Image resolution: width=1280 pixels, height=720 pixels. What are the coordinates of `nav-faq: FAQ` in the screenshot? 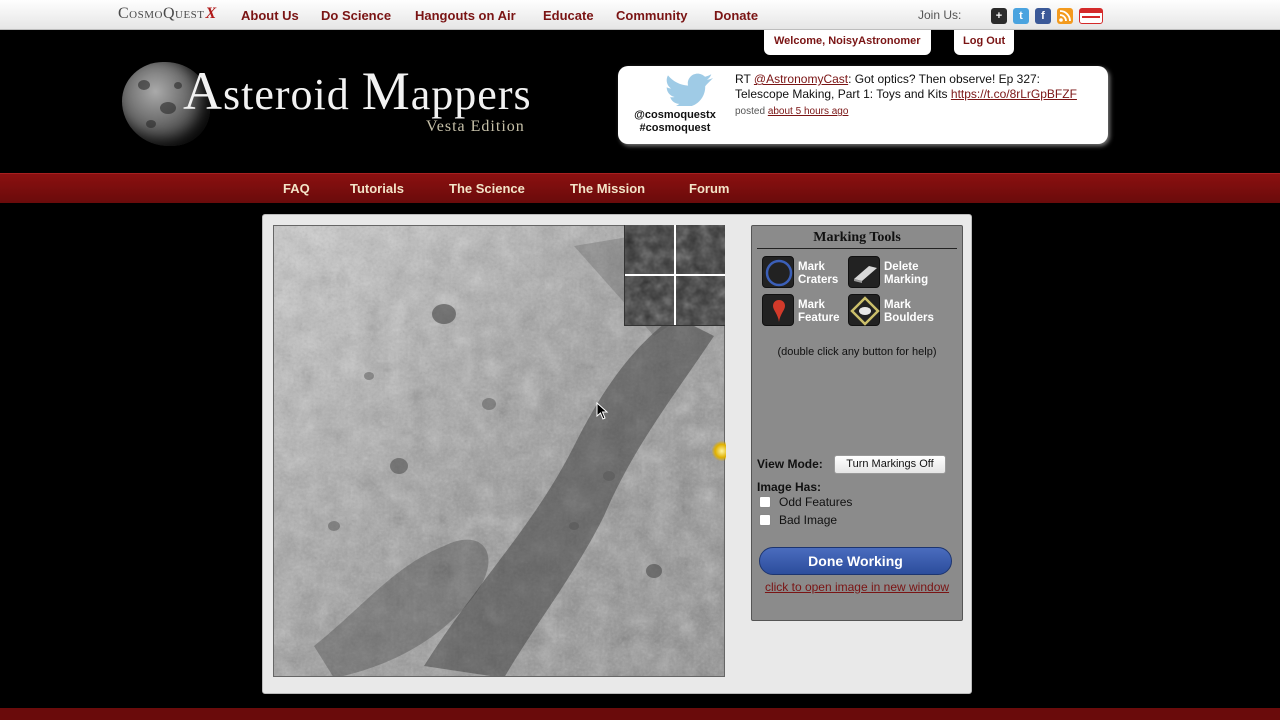 It's located at (296, 188).